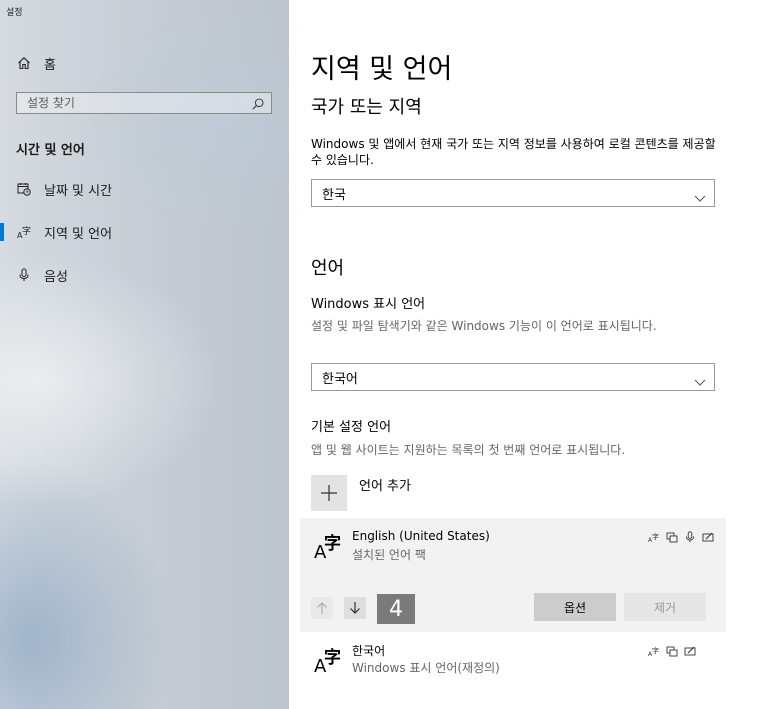 This screenshot has width=773, height=709. What do you see at coordinates (426, 668) in the screenshot?
I see `language-status: Windows 표시 언어(재정의)` at bounding box center [426, 668].